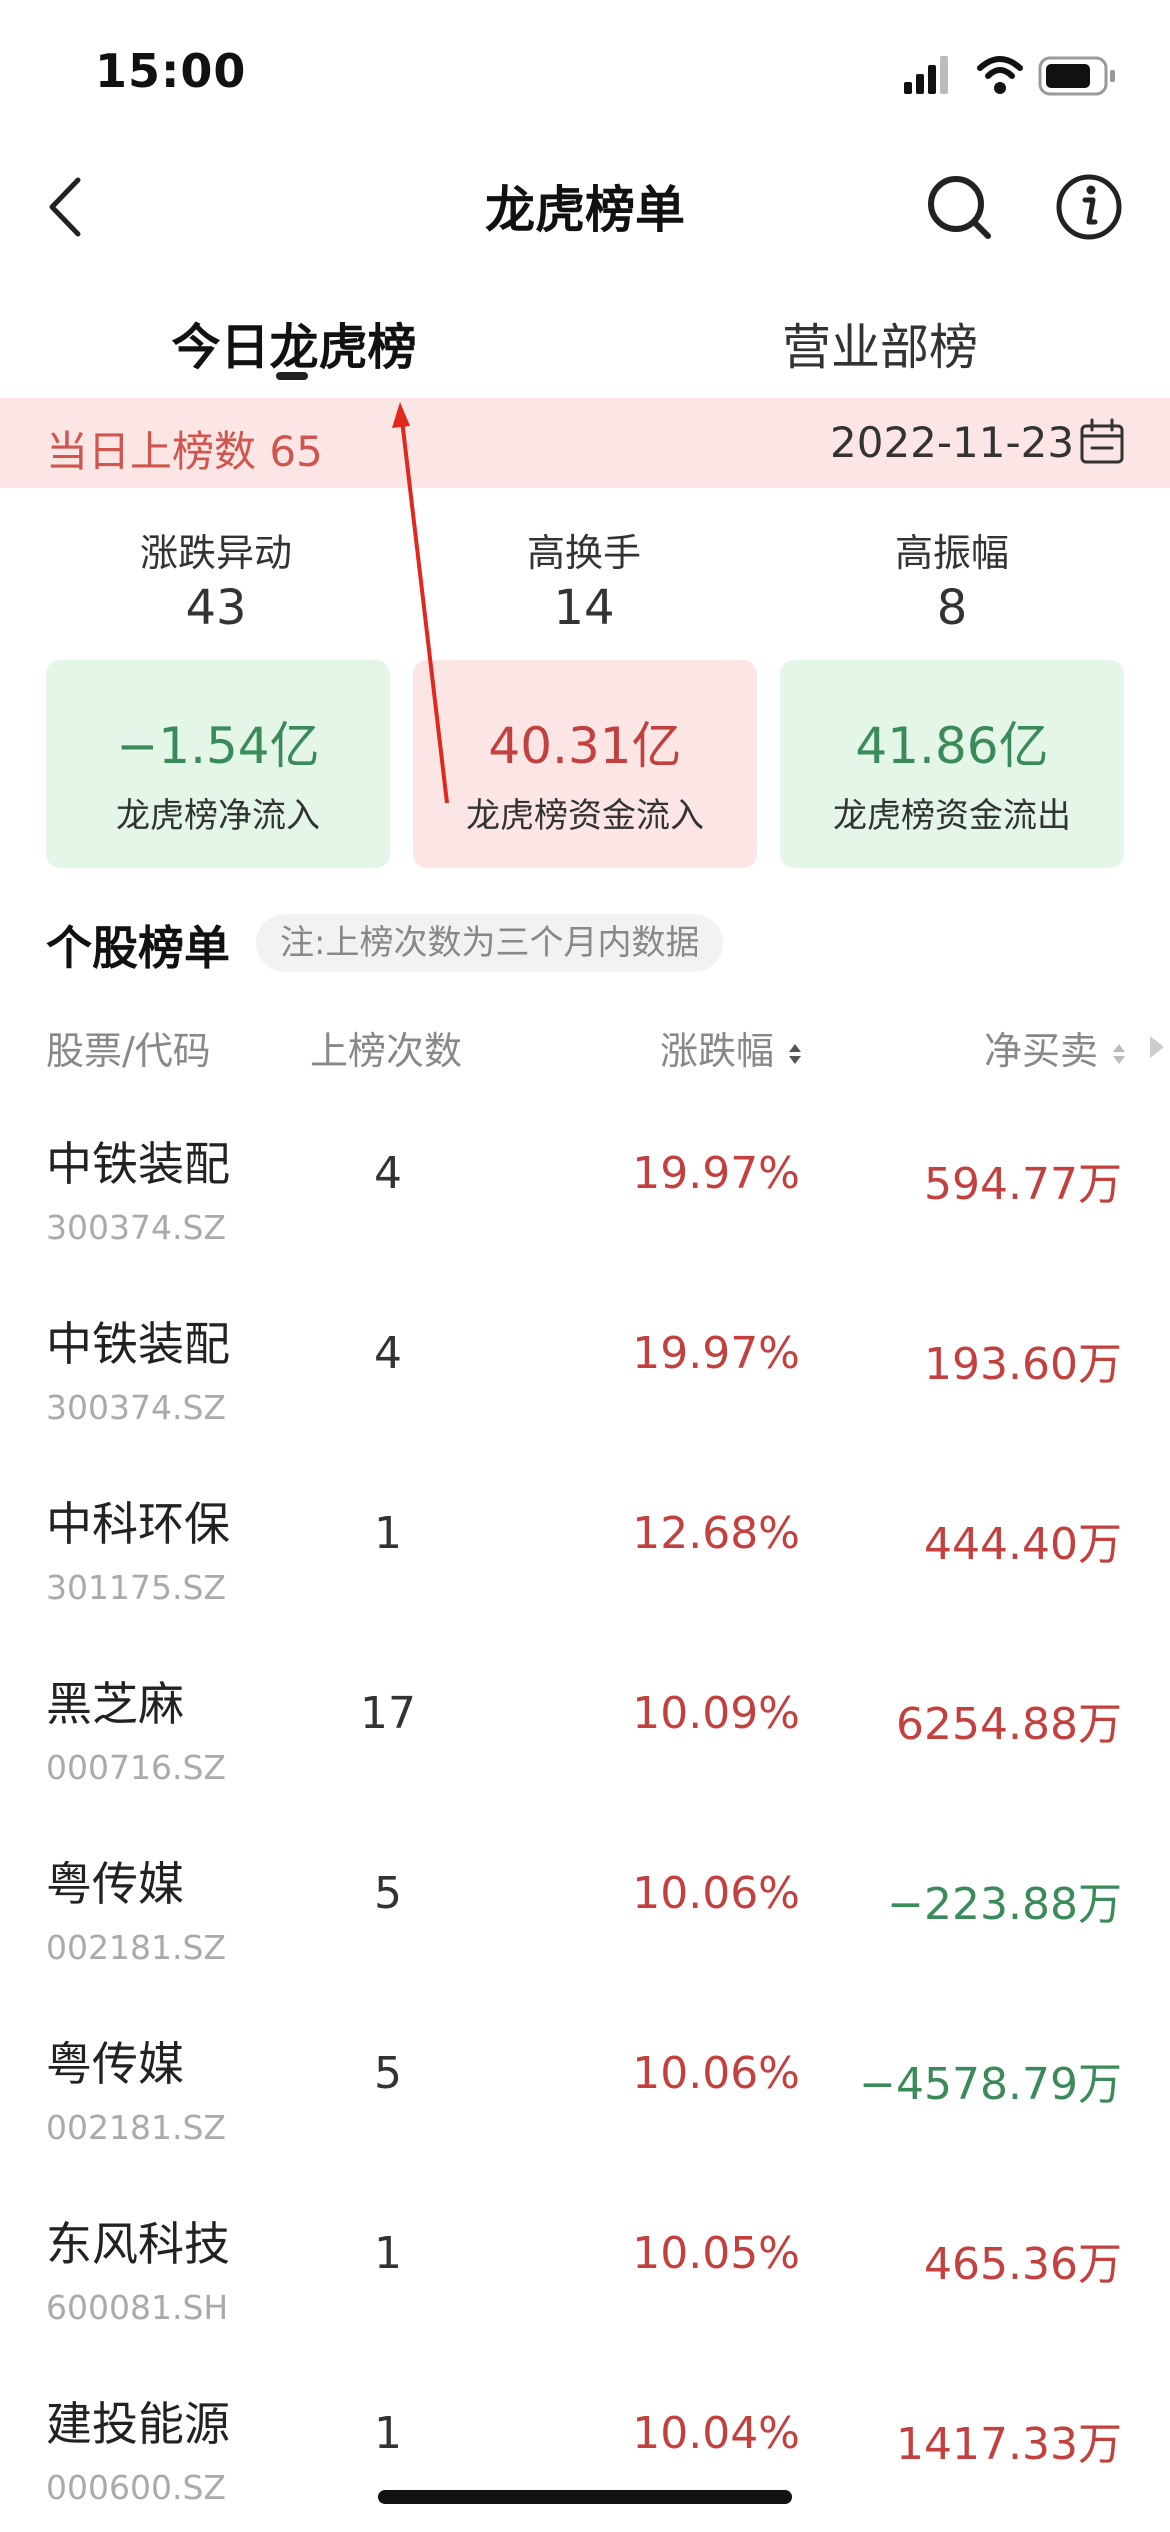  I want to click on net-buy-sell: 444.40万, so click(1023, 1544).